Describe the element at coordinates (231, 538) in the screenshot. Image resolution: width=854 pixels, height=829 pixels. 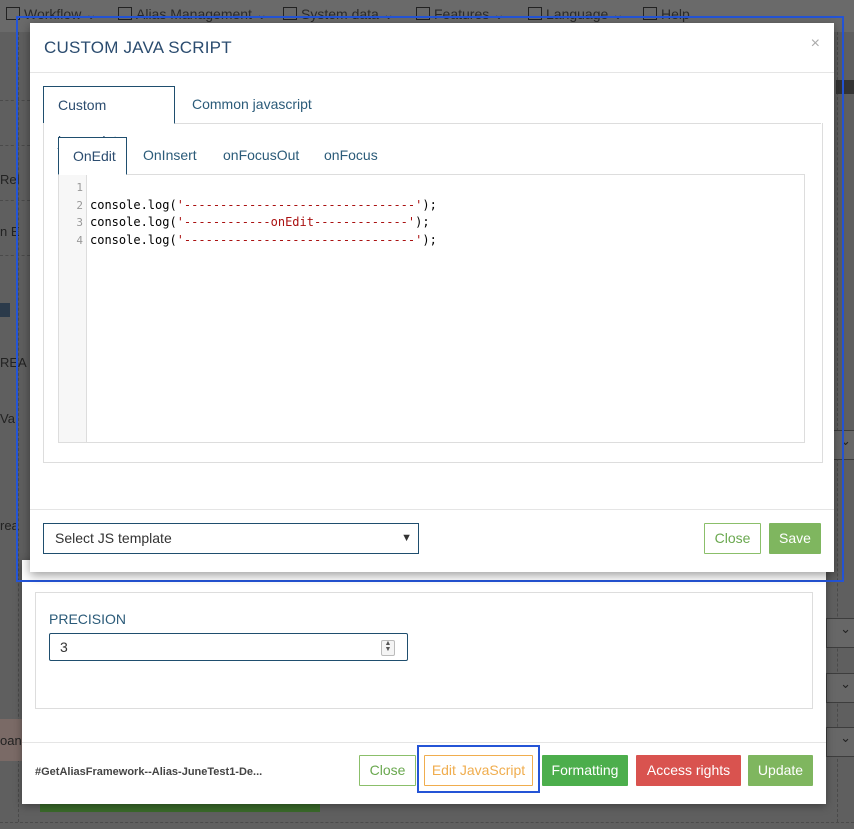
I see `js-template-select: Select JS template ▼` at that location.